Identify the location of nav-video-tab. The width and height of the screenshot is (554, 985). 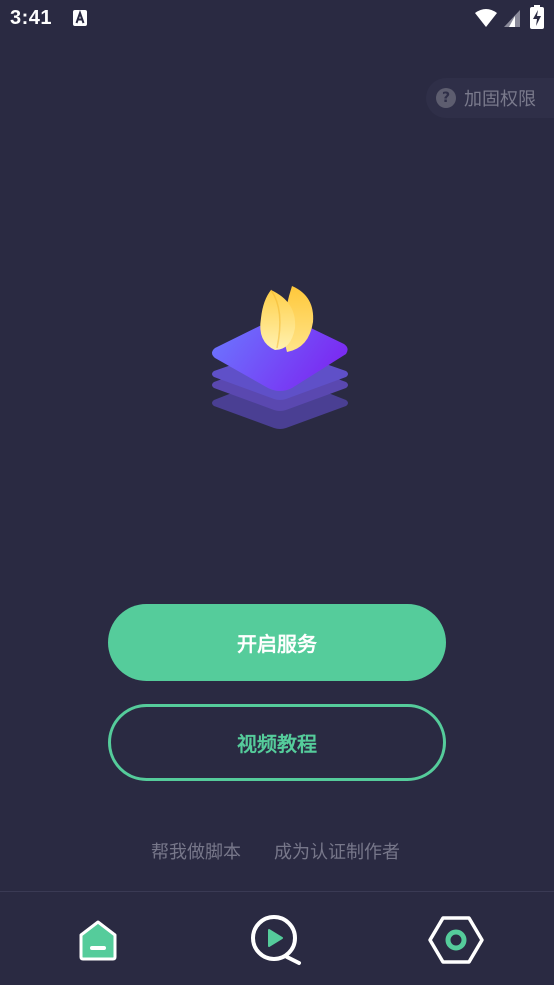
(276, 940).